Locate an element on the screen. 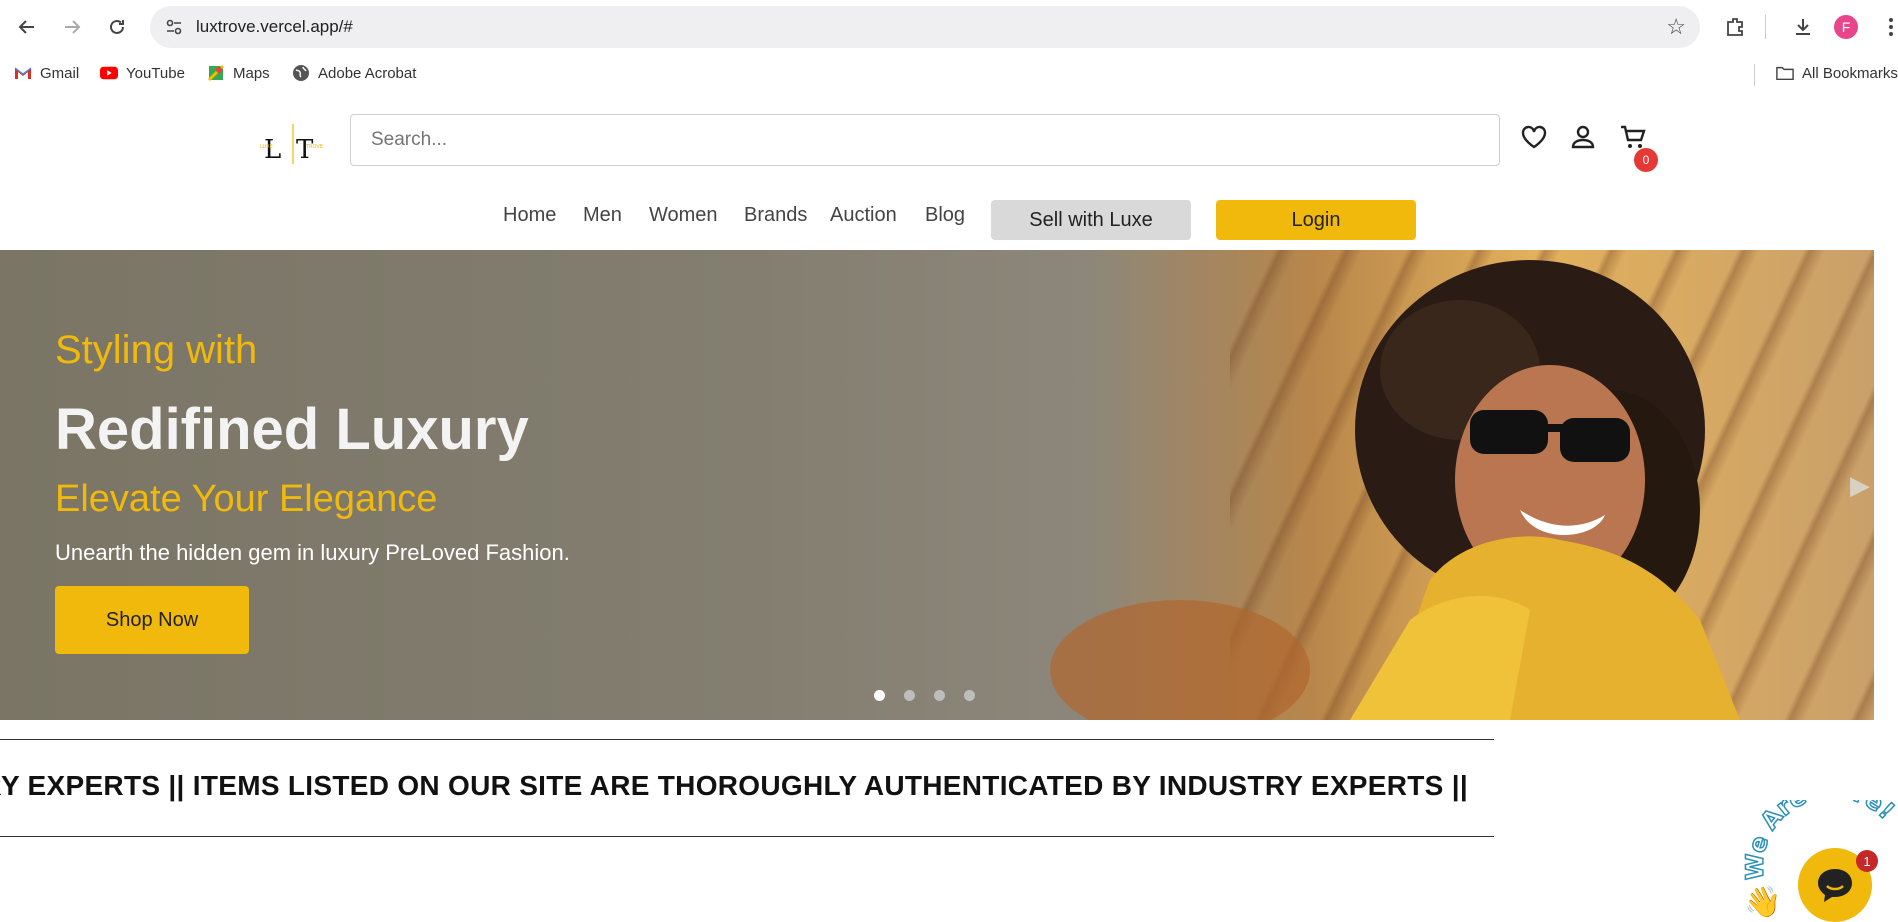  url-text: luxtrove.vercel.app/# is located at coordinates (274, 26).